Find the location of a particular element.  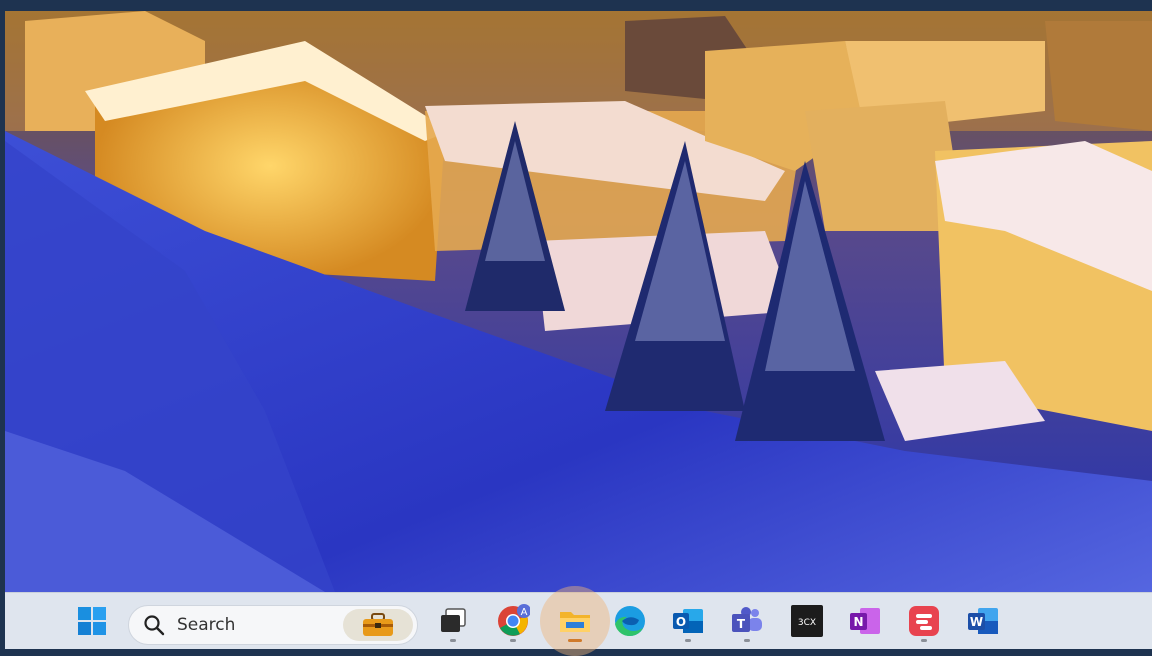

chrome-button: A is located at coordinates (513, 621).